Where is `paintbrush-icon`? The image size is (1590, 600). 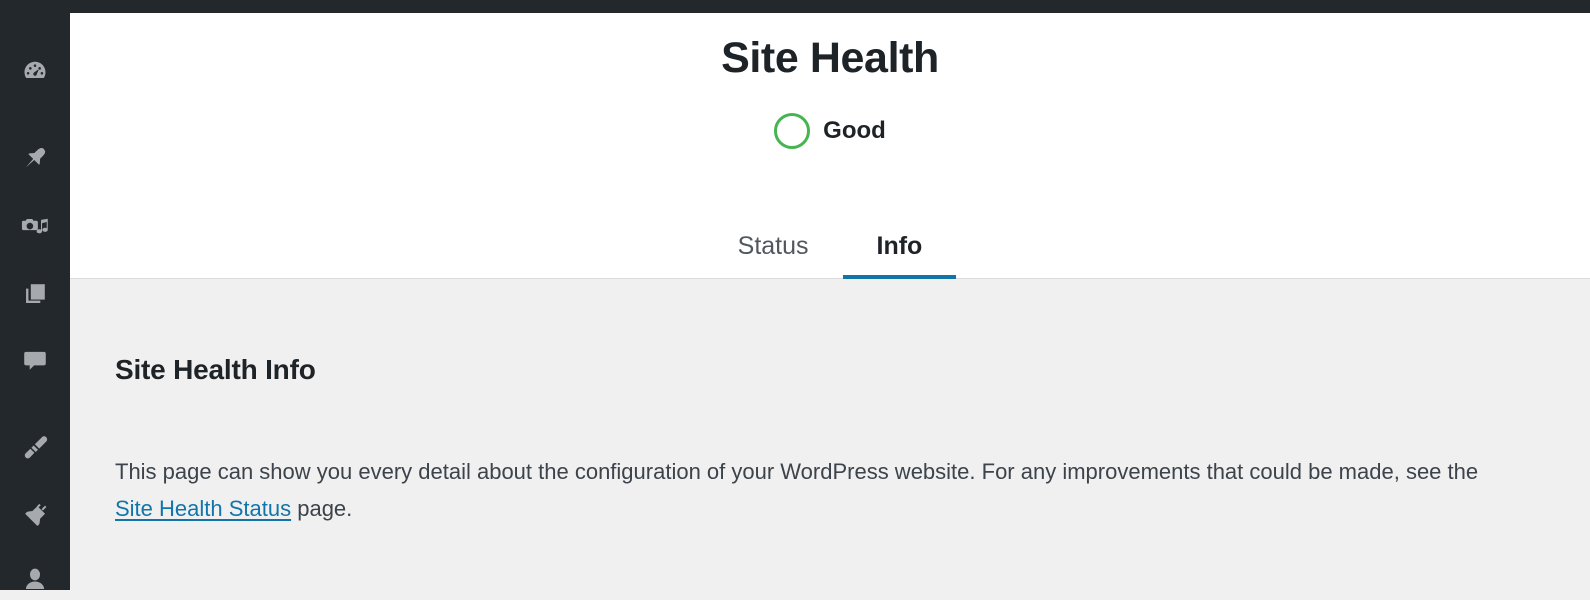 paintbrush-icon is located at coordinates (35, 448).